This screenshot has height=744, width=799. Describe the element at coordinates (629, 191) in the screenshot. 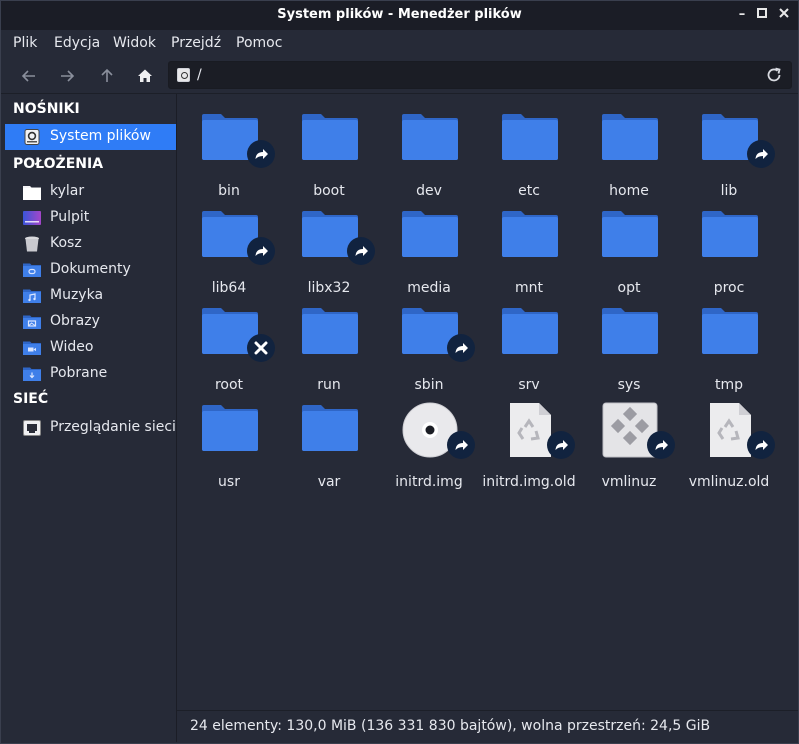

I see `file-name: home` at that location.